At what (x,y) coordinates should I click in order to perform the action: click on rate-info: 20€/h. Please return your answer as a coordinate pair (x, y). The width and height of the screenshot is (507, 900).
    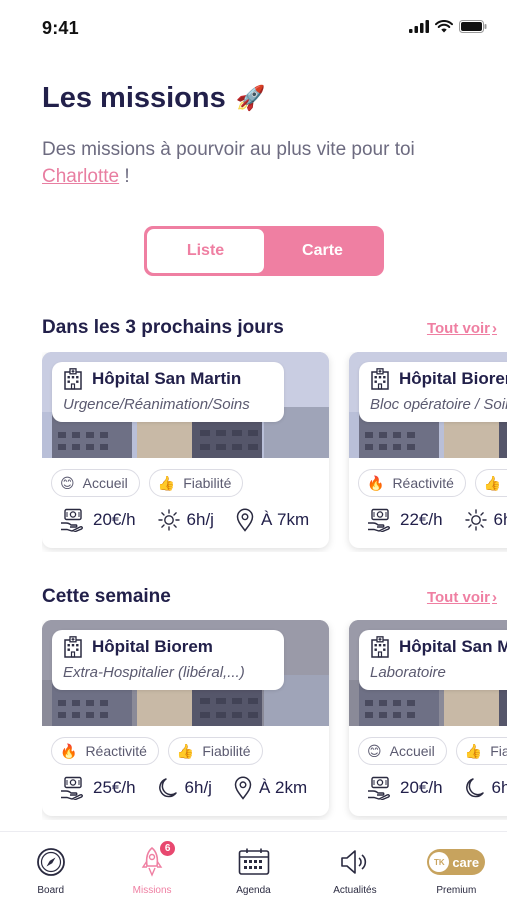
    Looking at the image, I should click on (405, 788).